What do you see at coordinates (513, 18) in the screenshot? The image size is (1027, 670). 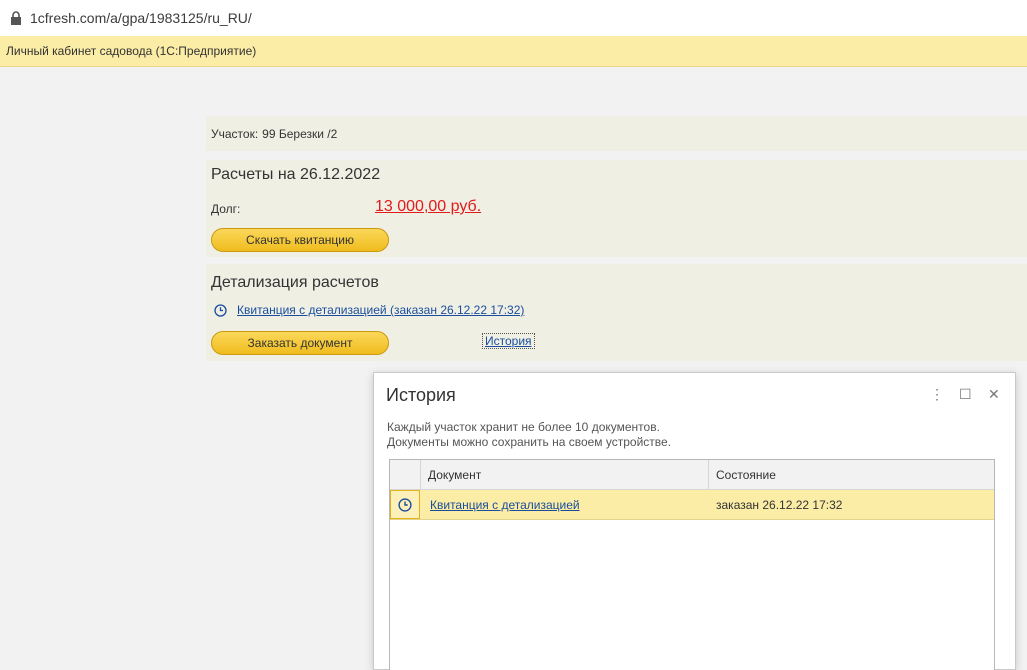 I see `address-bar: 1cfresh.com/a/gpa/1983125/ru_RU/` at bounding box center [513, 18].